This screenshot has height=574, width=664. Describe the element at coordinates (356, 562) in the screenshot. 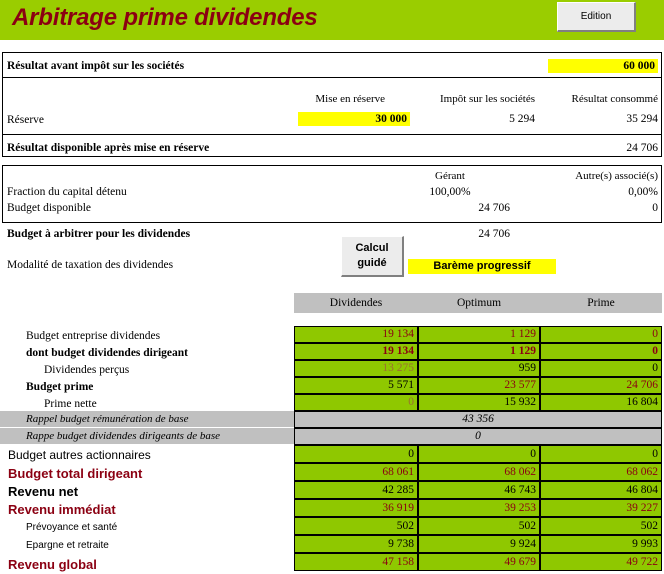

I see `table-cell: 47 158` at that location.